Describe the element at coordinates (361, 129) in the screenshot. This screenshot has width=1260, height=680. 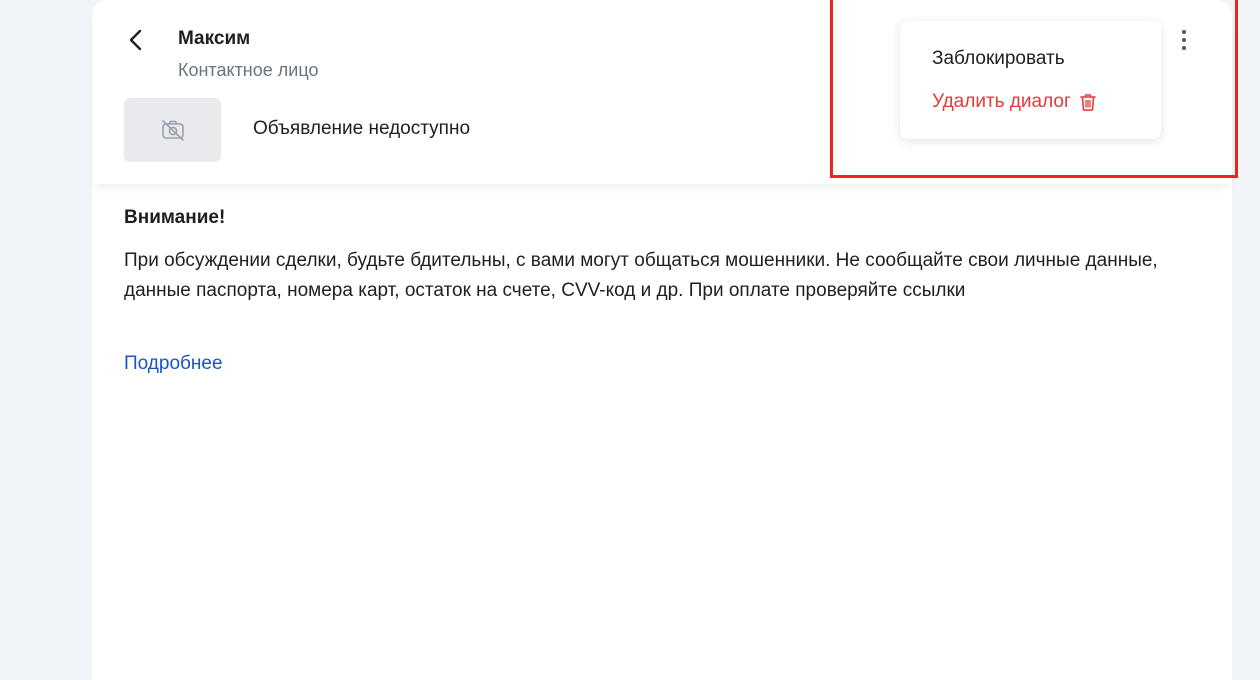
I see `ad-title: Объявление недоступно` at that location.